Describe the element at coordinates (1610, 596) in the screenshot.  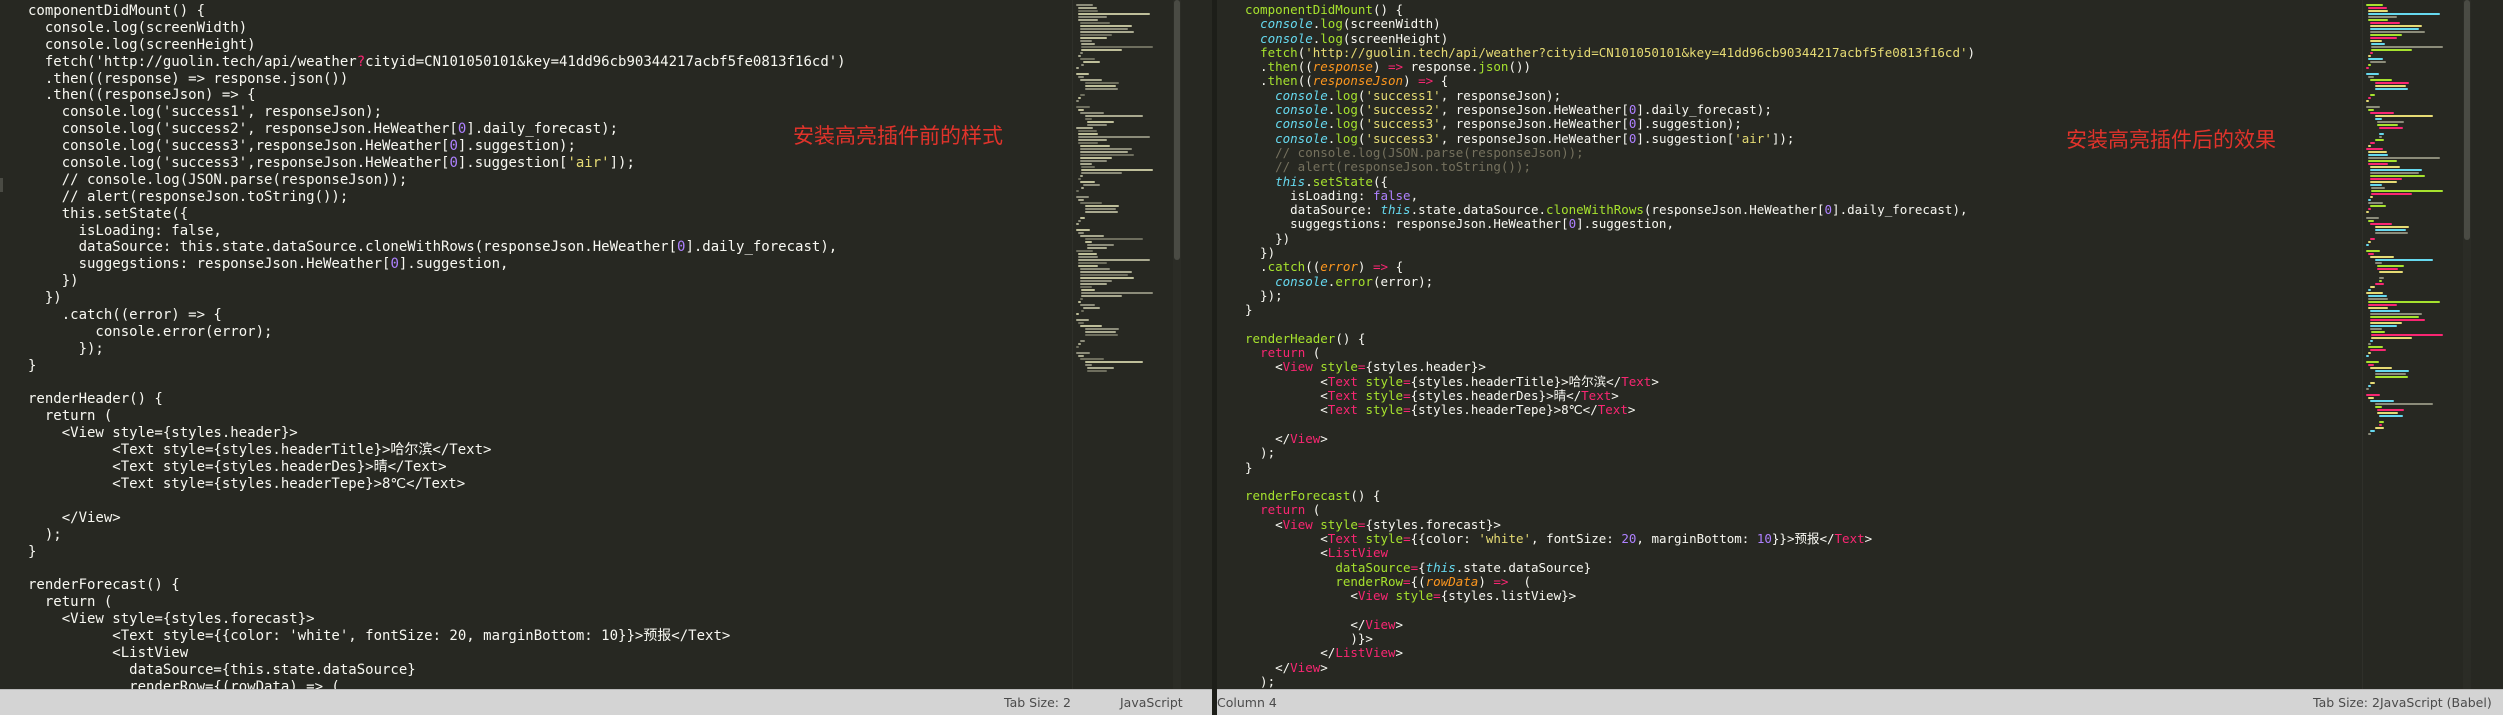
I see `code-line: <View style={styles.listView}>` at that location.